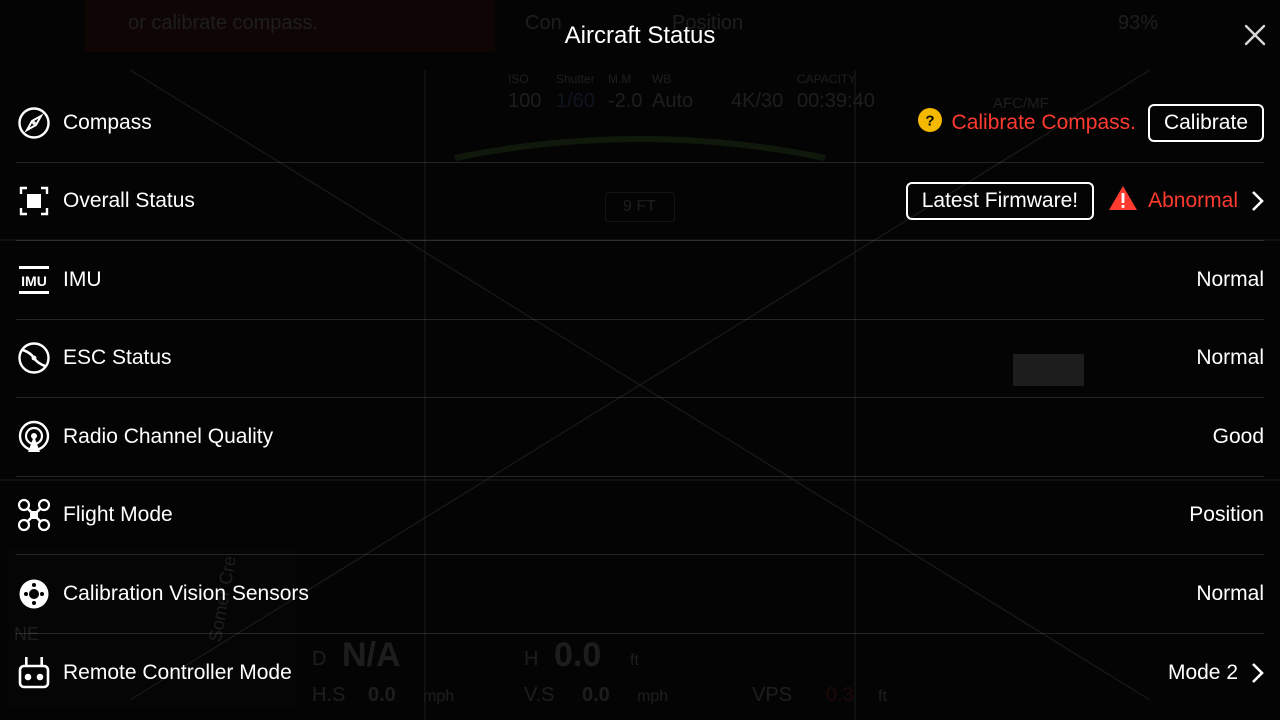 Image resolution: width=1280 pixels, height=720 pixels. I want to click on row-calibration-vision-sensors: Calibration Vision Sensors Normal, so click(640, 594).